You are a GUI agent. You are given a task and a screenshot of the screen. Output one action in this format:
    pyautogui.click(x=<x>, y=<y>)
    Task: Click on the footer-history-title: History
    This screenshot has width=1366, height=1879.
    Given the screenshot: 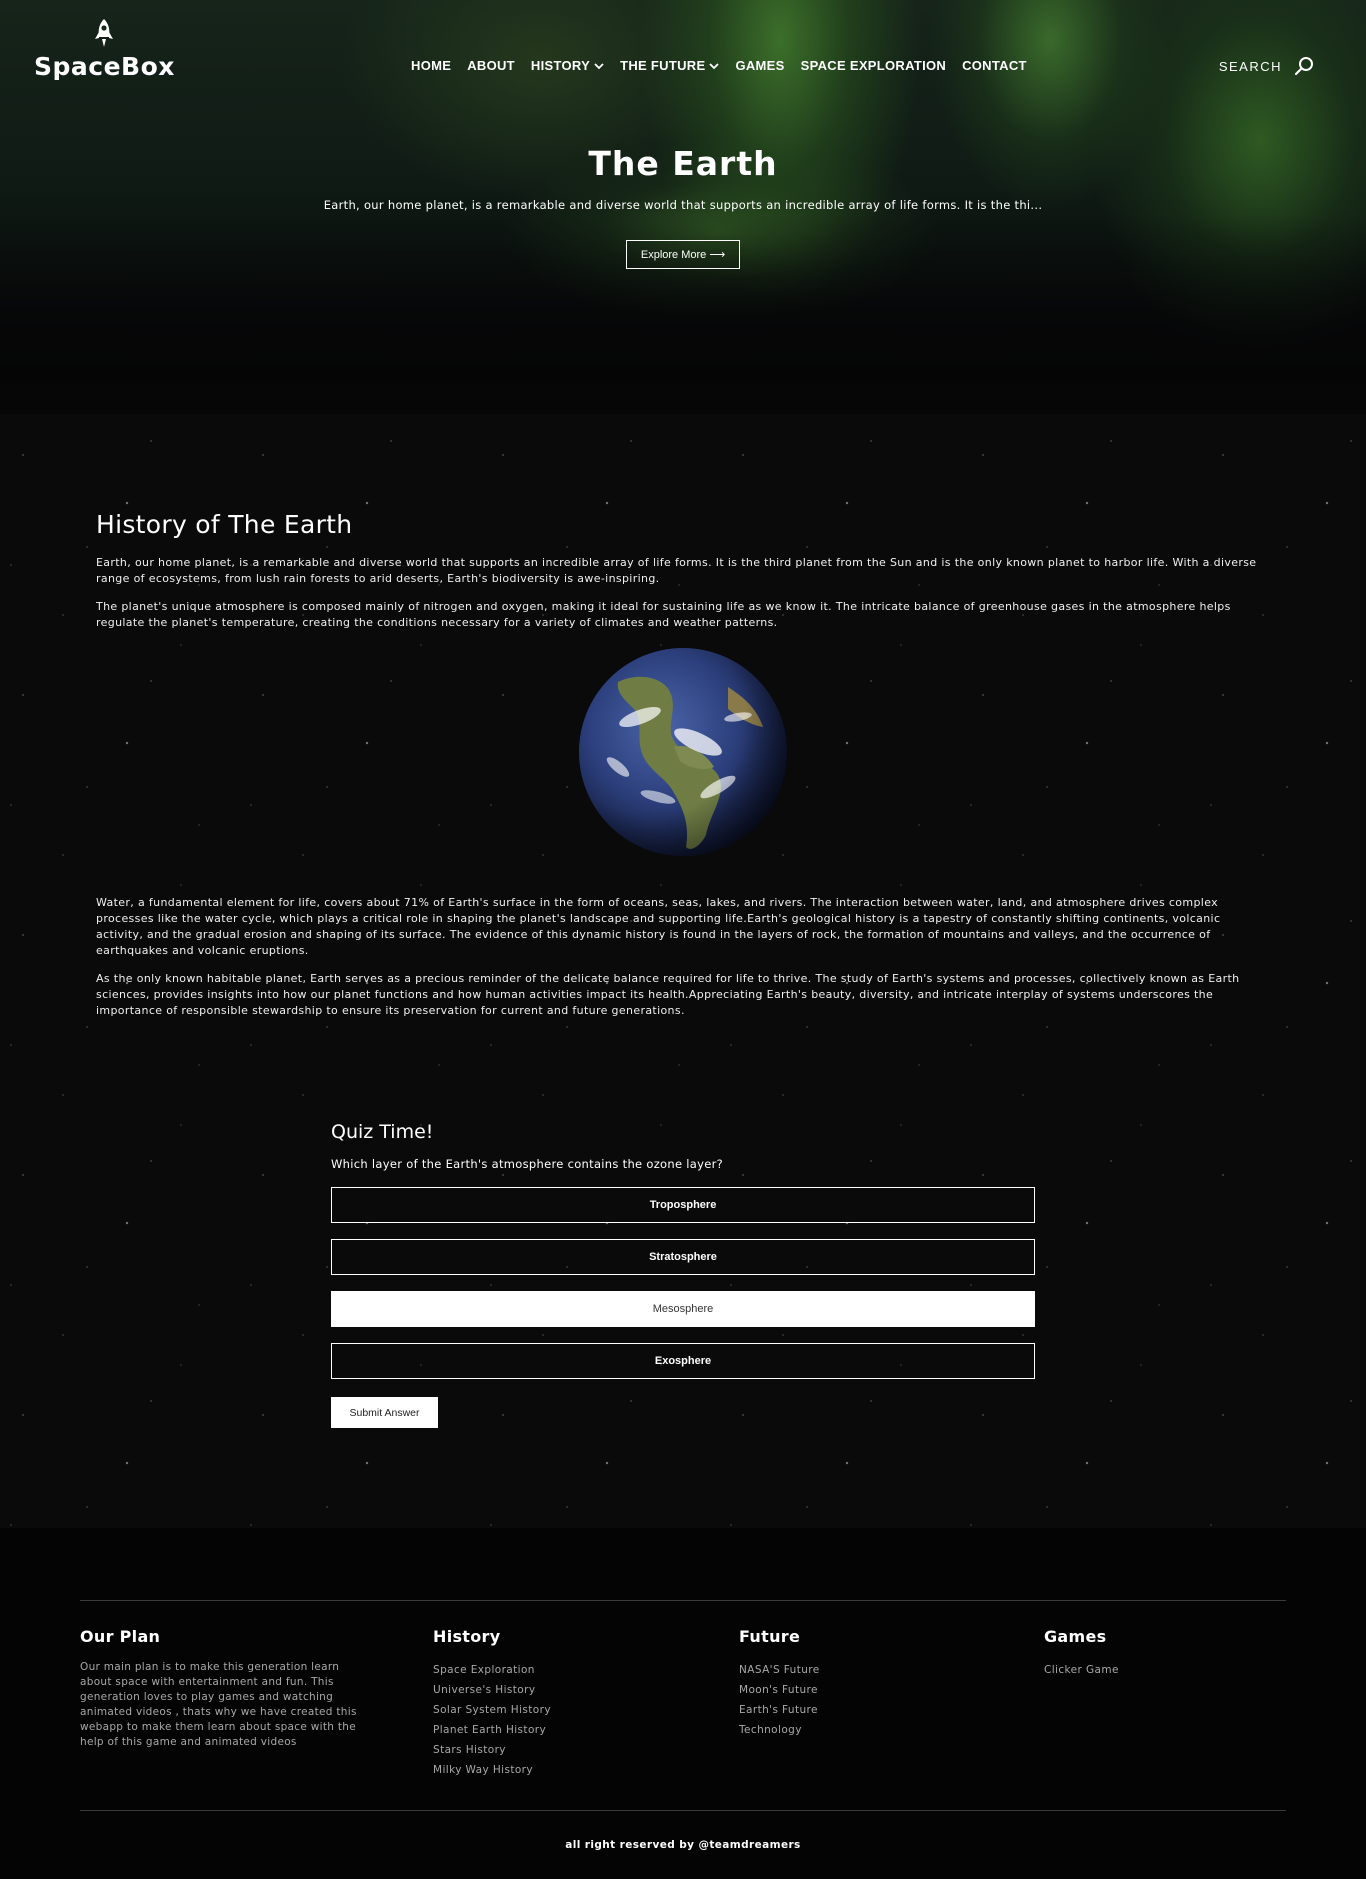 What is the action you would take?
    pyautogui.click(x=467, y=1636)
    